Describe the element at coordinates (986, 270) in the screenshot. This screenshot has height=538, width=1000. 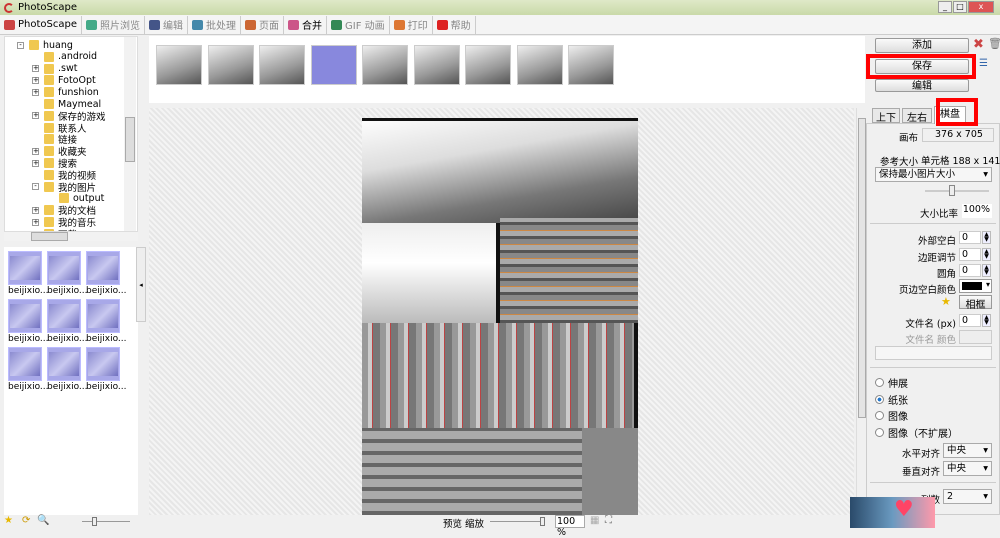
I see `corner-spinner: ▲ ▼` at that location.